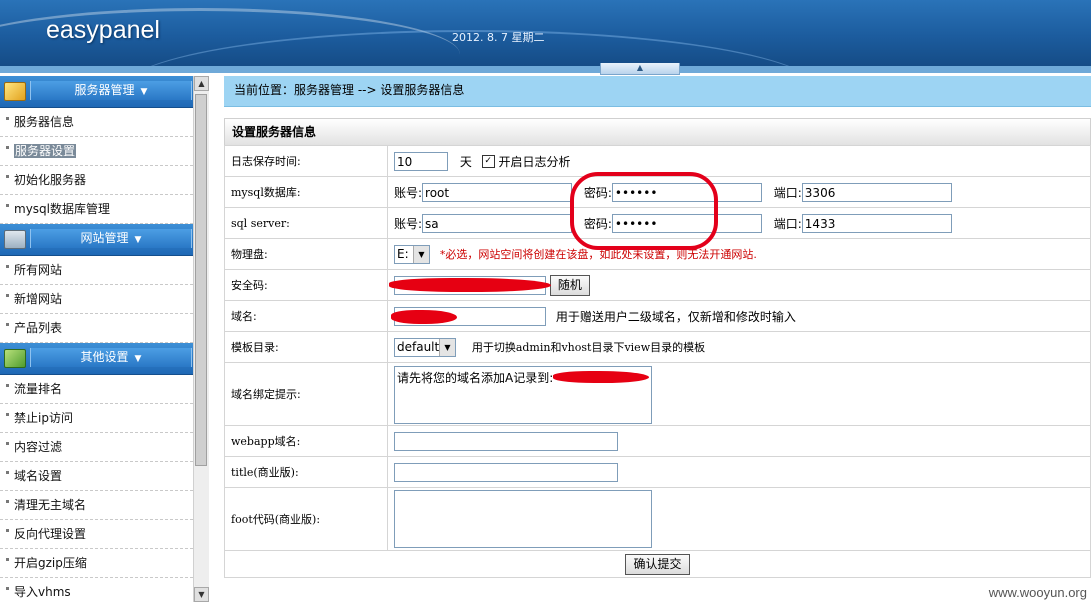  Describe the element at coordinates (569, 285) in the screenshot. I see `random-button: 随机` at that location.